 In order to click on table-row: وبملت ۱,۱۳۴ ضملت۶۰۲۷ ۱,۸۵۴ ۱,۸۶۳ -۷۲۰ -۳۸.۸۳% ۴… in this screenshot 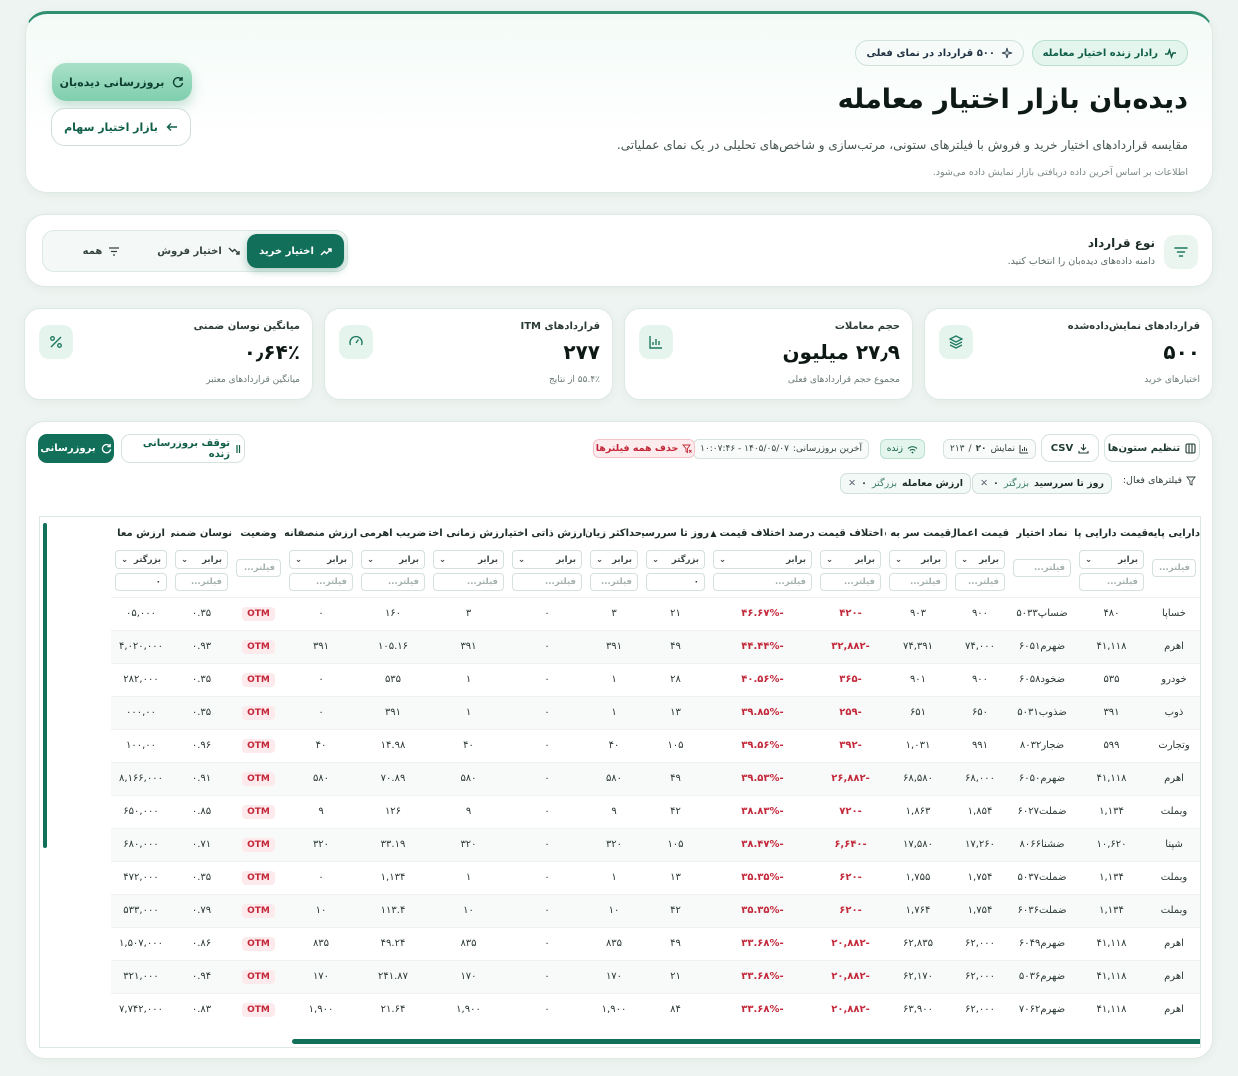, I will do `click(655, 811)`.